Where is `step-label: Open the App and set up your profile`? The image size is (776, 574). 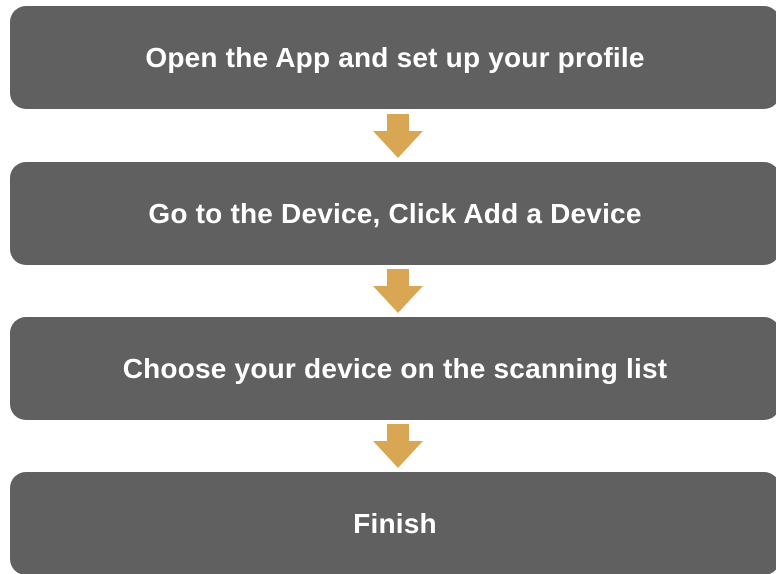 step-label: Open the App and set up your profile is located at coordinates (395, 57).